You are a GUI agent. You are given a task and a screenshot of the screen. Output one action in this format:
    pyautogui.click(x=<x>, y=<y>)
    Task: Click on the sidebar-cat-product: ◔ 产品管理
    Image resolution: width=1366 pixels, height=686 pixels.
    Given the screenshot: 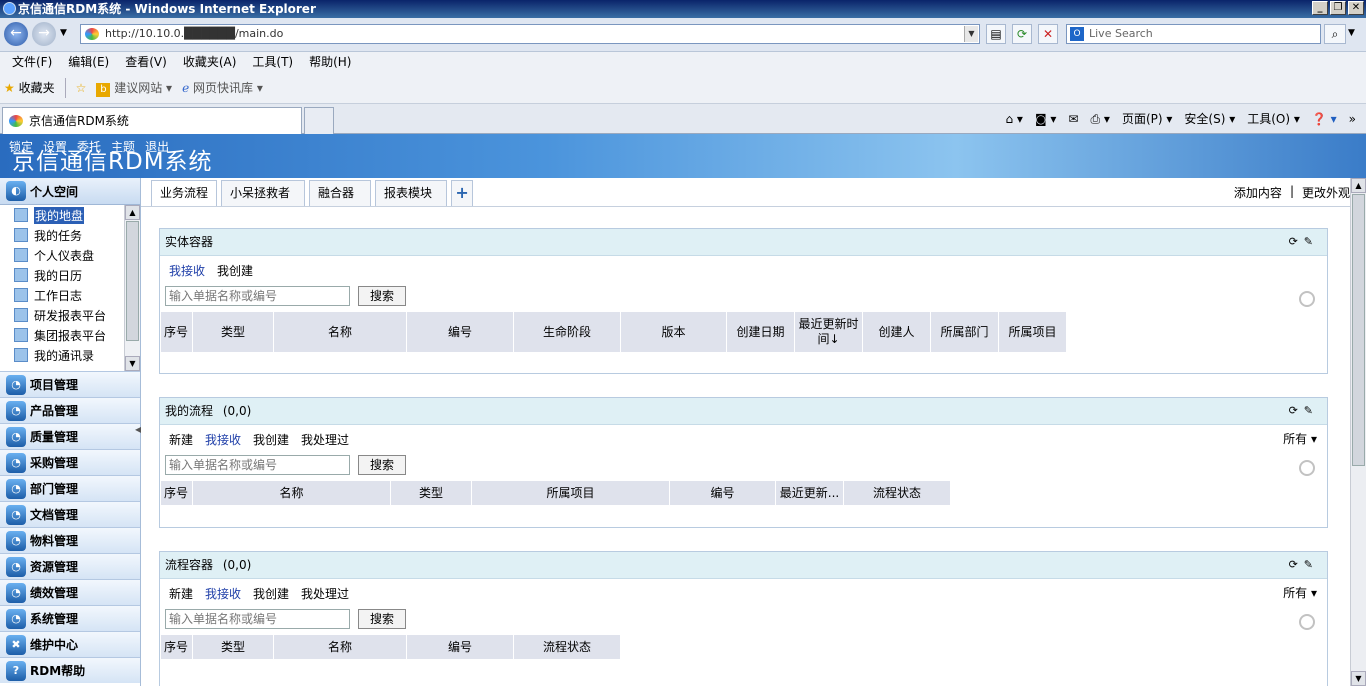 What is the action you would take?
    pyautogui.click(x=70, y=410)
    